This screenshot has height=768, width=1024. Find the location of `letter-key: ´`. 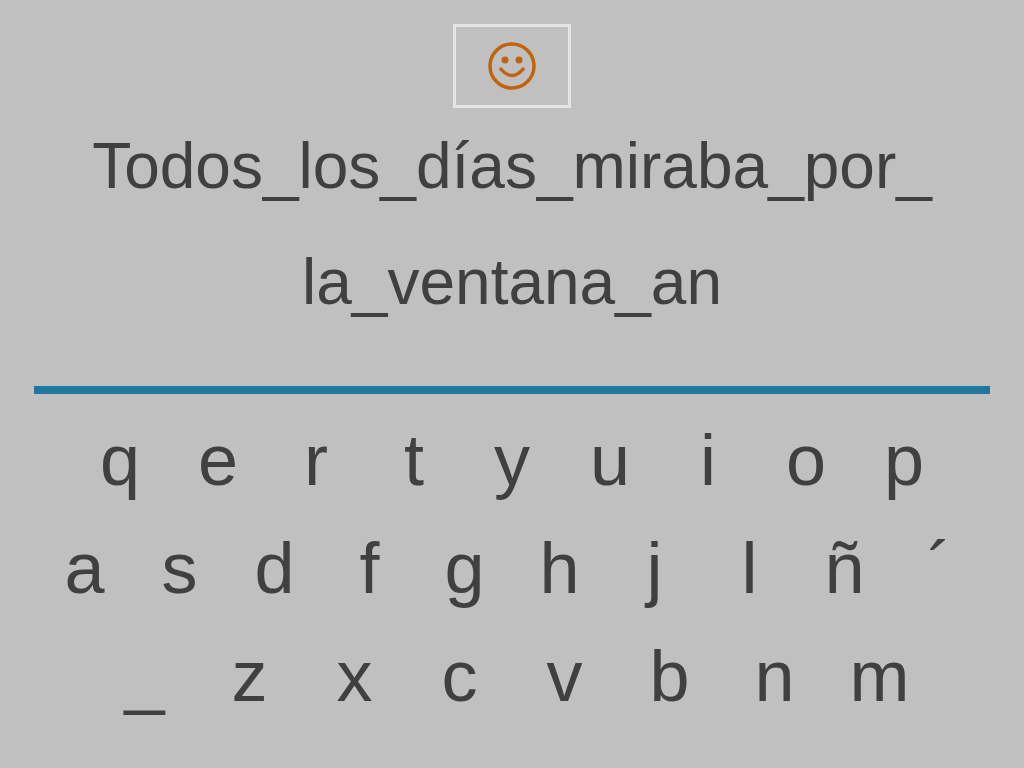

letter-key: ´ is located at coordinates (939, 568).